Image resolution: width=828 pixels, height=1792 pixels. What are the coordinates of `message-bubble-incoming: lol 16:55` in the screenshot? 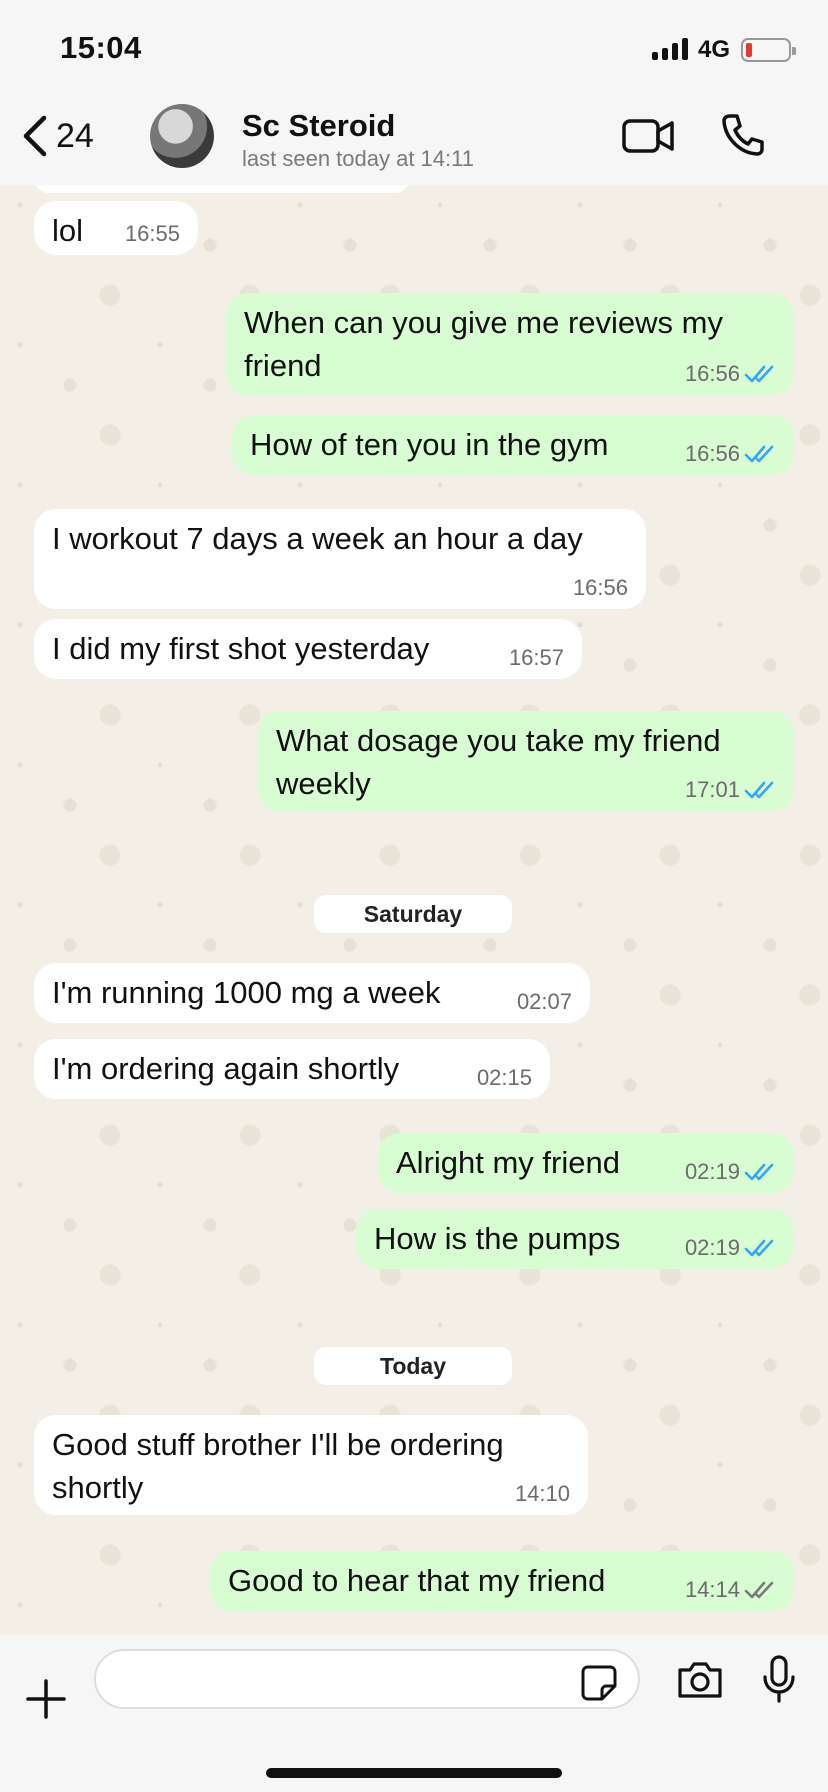 It's located at (116, 228).